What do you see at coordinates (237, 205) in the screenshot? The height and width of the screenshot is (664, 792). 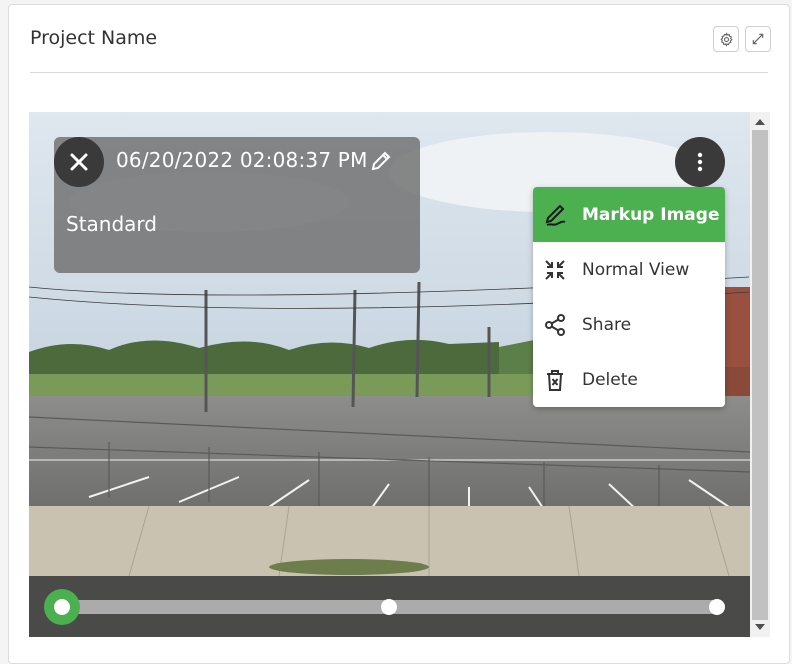 I see `image-info-panel: 06/20/2022 02:08:37 PM Standard` at bounding box center [237, 205].